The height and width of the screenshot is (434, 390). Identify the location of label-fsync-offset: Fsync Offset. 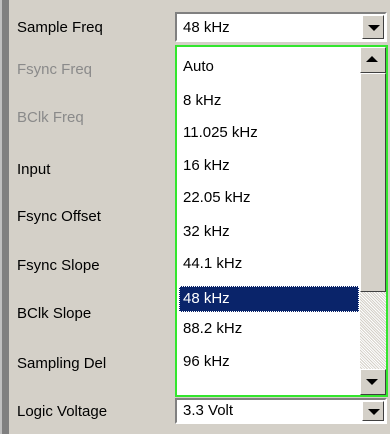
(59, 216).